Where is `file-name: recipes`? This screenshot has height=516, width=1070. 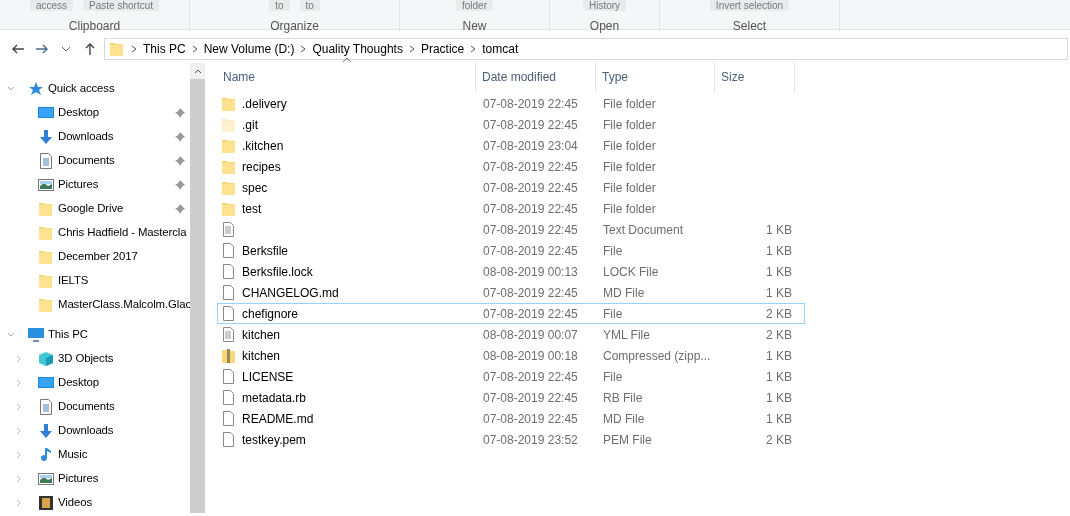 file-name: recipes is located at coordinates (261, 166).